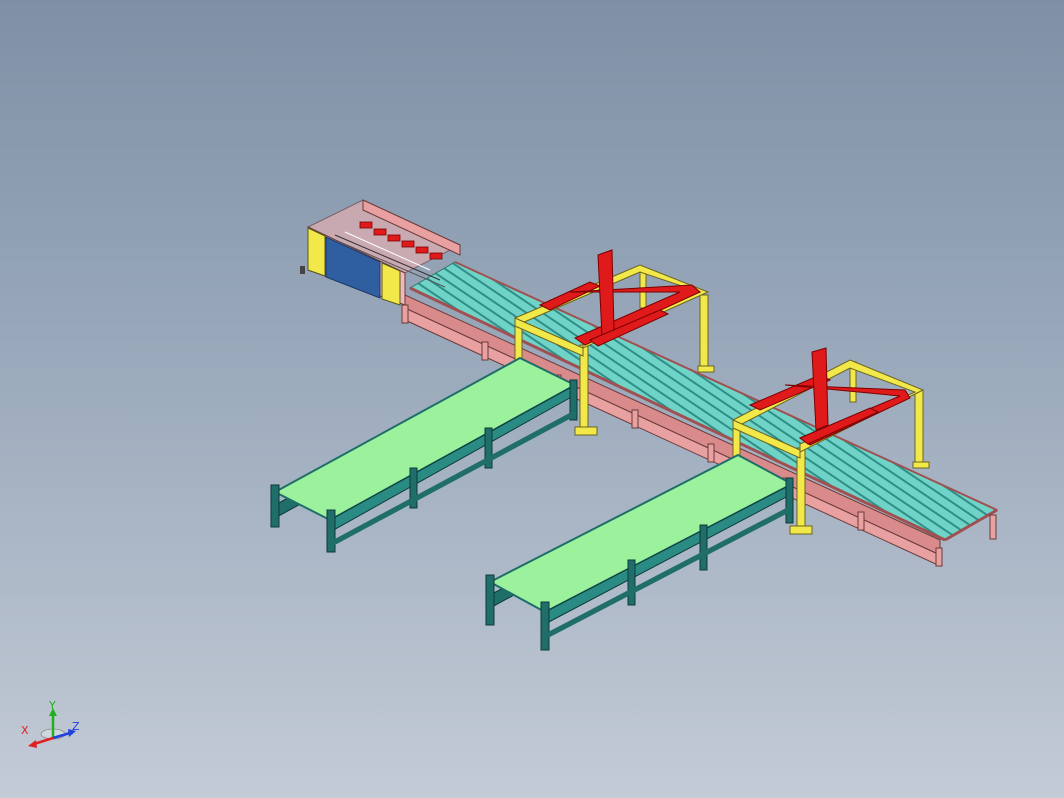  Describe the element at coordinates (52, 706) in the screenshot. I see `y-axis-label: Y` at that location.